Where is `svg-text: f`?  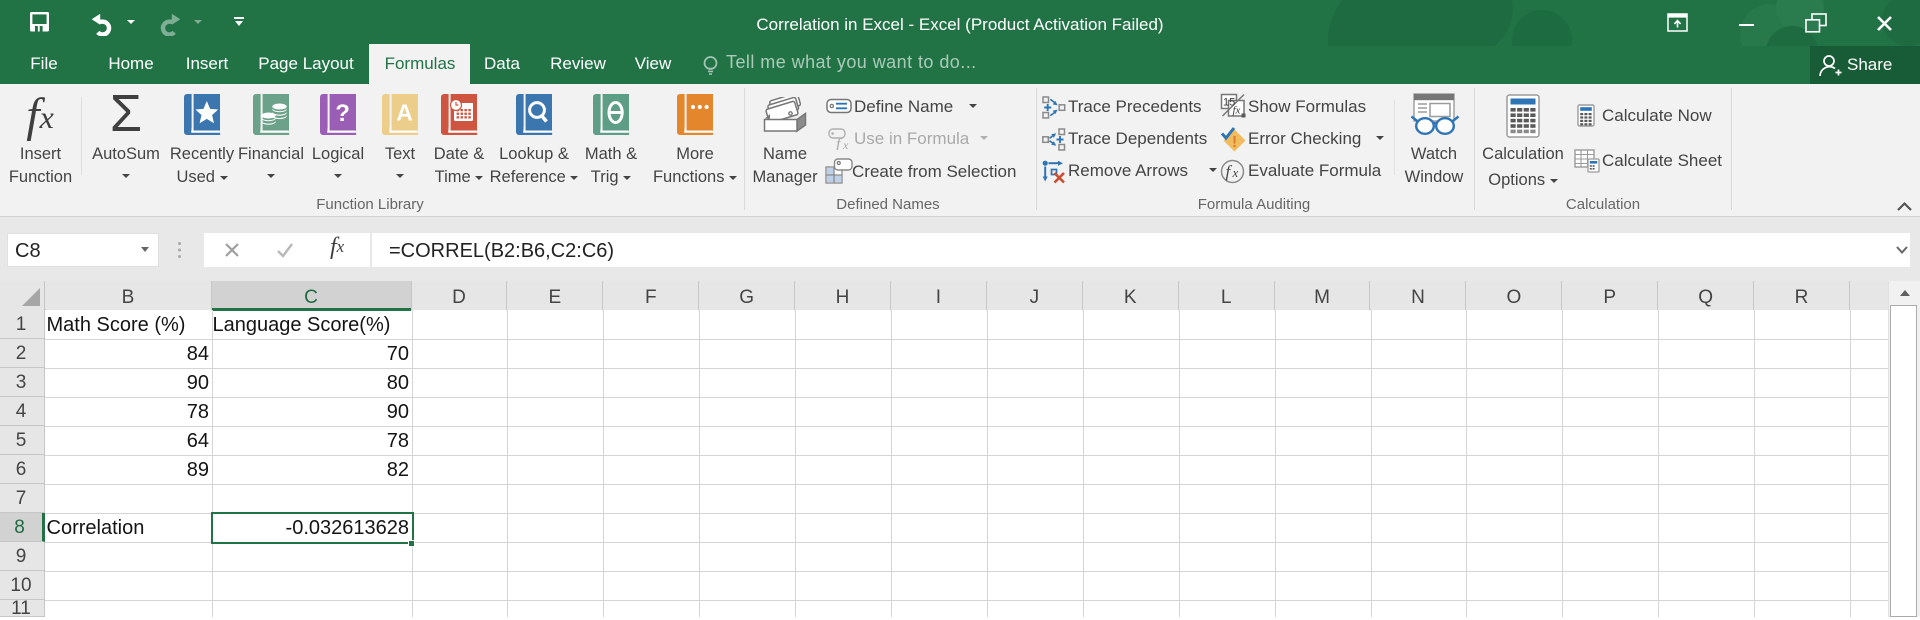 svg-text: f is located at coordinates (1229, 171).